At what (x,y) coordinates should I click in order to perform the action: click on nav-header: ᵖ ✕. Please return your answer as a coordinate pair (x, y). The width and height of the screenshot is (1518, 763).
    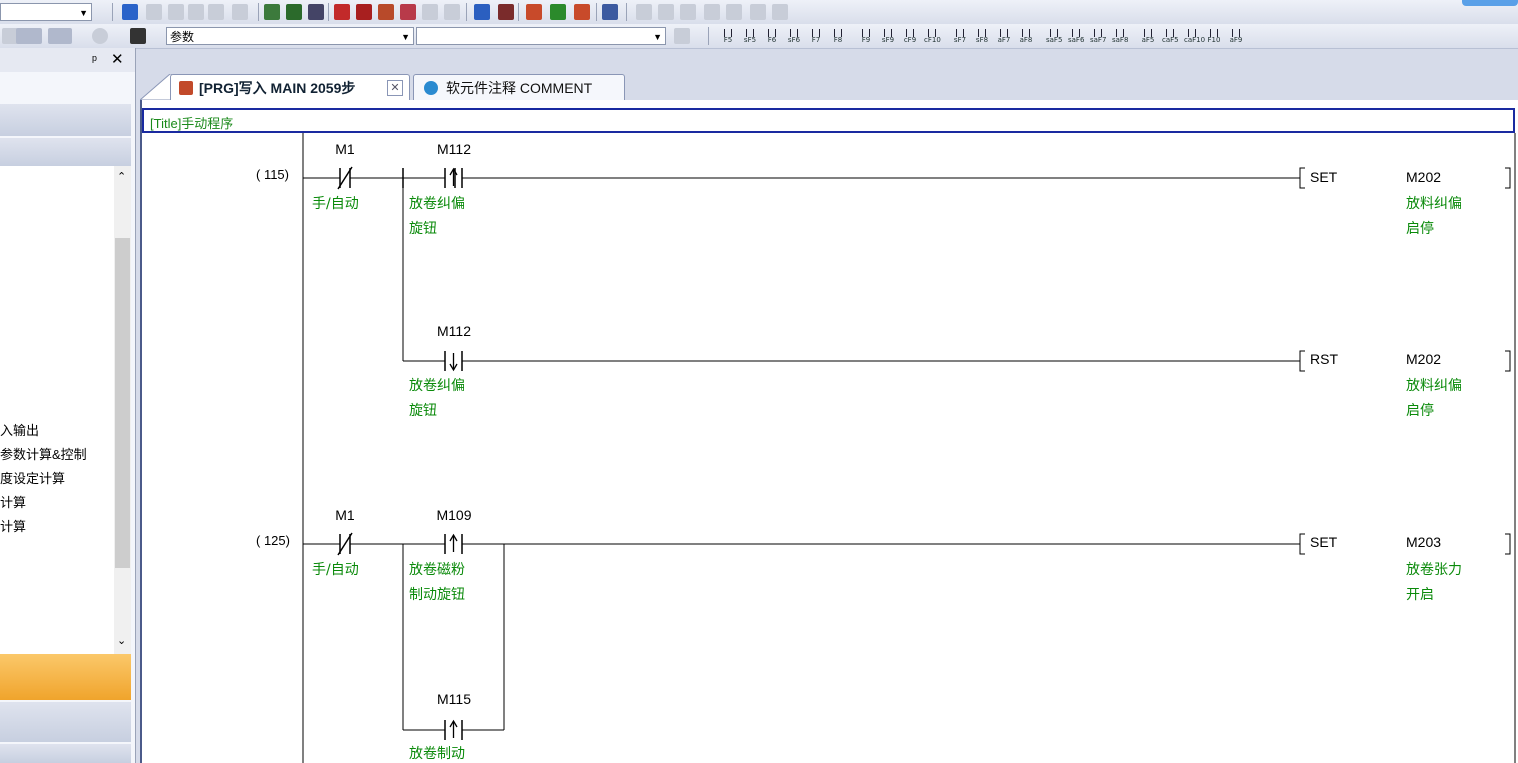
    Looking at the image, I should click on (67, 60).